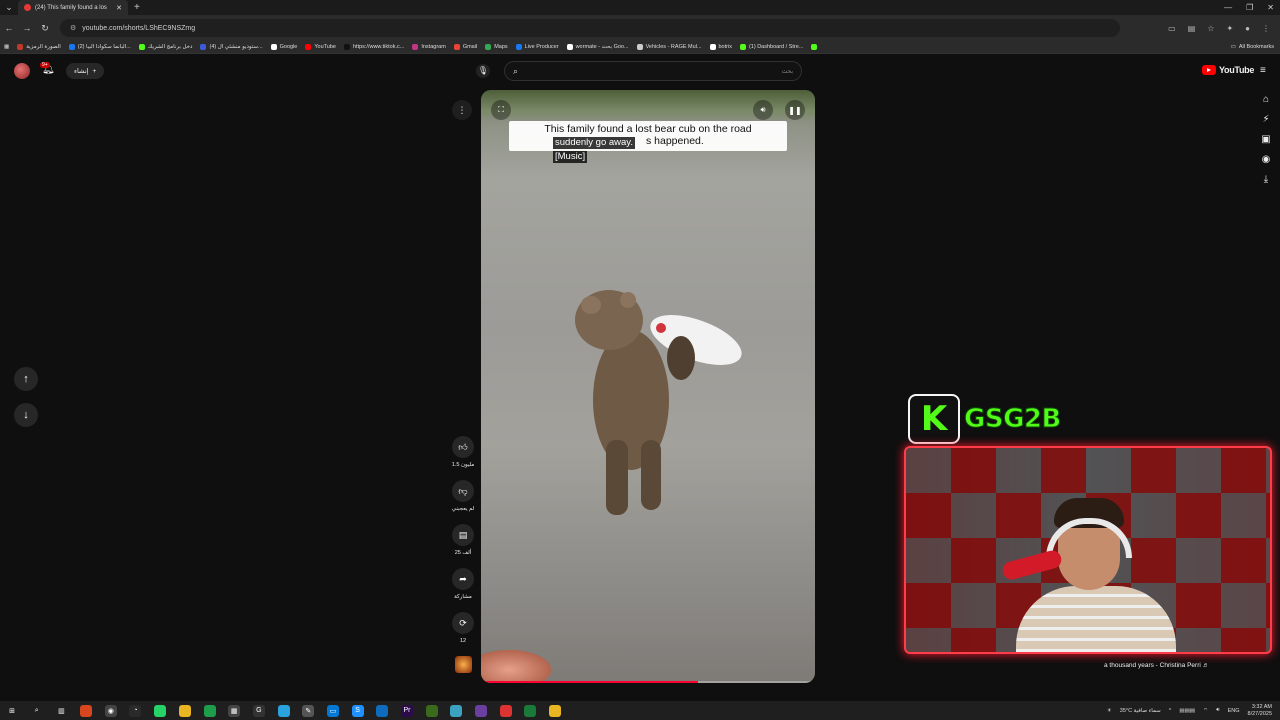 This screenshot has width=1280, height=720. I want to click on language-indicator: ENG, so click(1234, 711).